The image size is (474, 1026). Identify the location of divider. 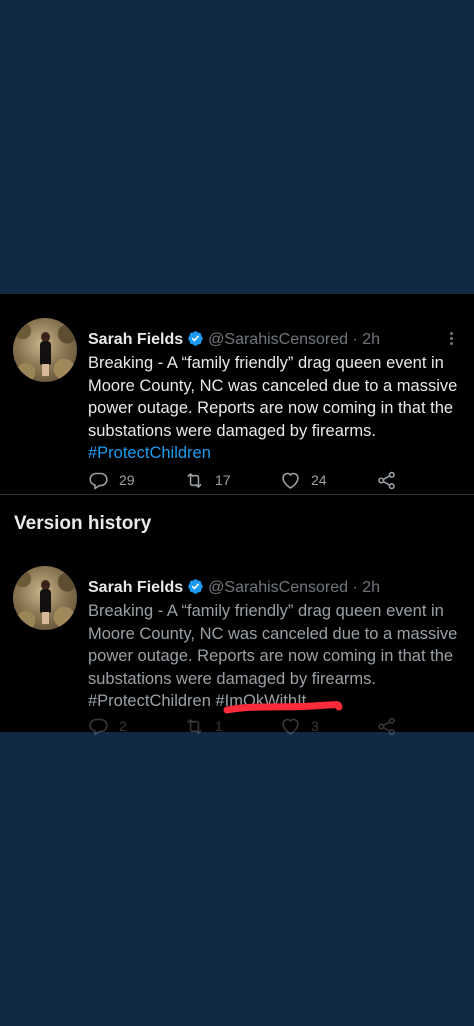
(237, 494).